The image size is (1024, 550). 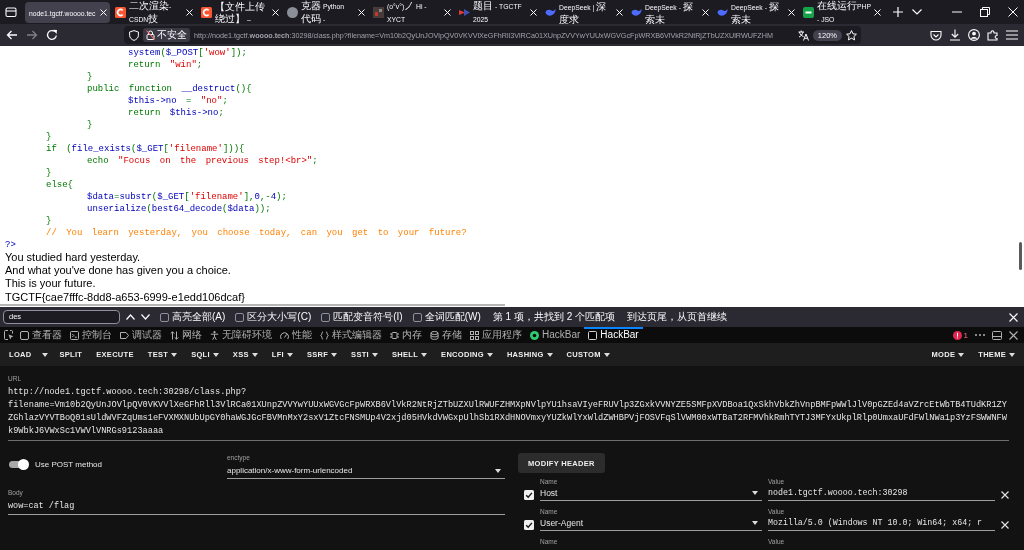 What do you see at coordinates (292, 12) in the screenshot?
I see `avatar-icon` at bounding box center [292, 12].